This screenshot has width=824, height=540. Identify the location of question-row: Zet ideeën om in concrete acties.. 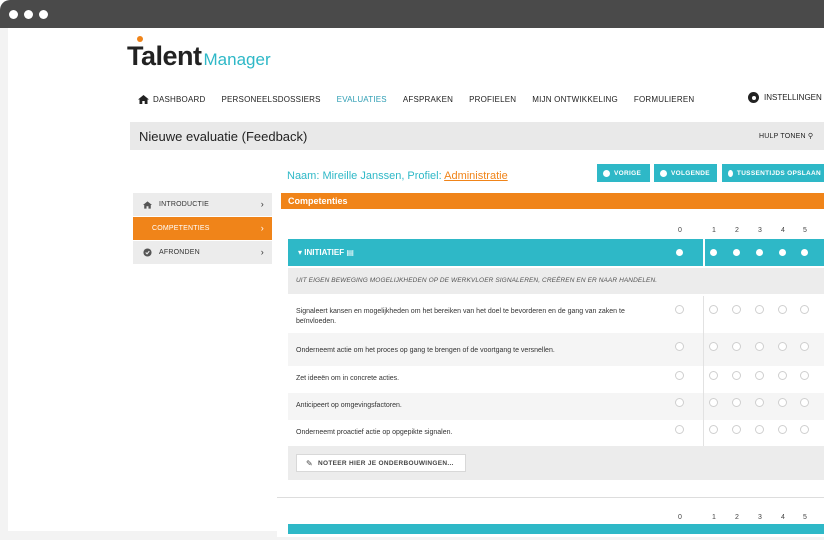
(556, 379).